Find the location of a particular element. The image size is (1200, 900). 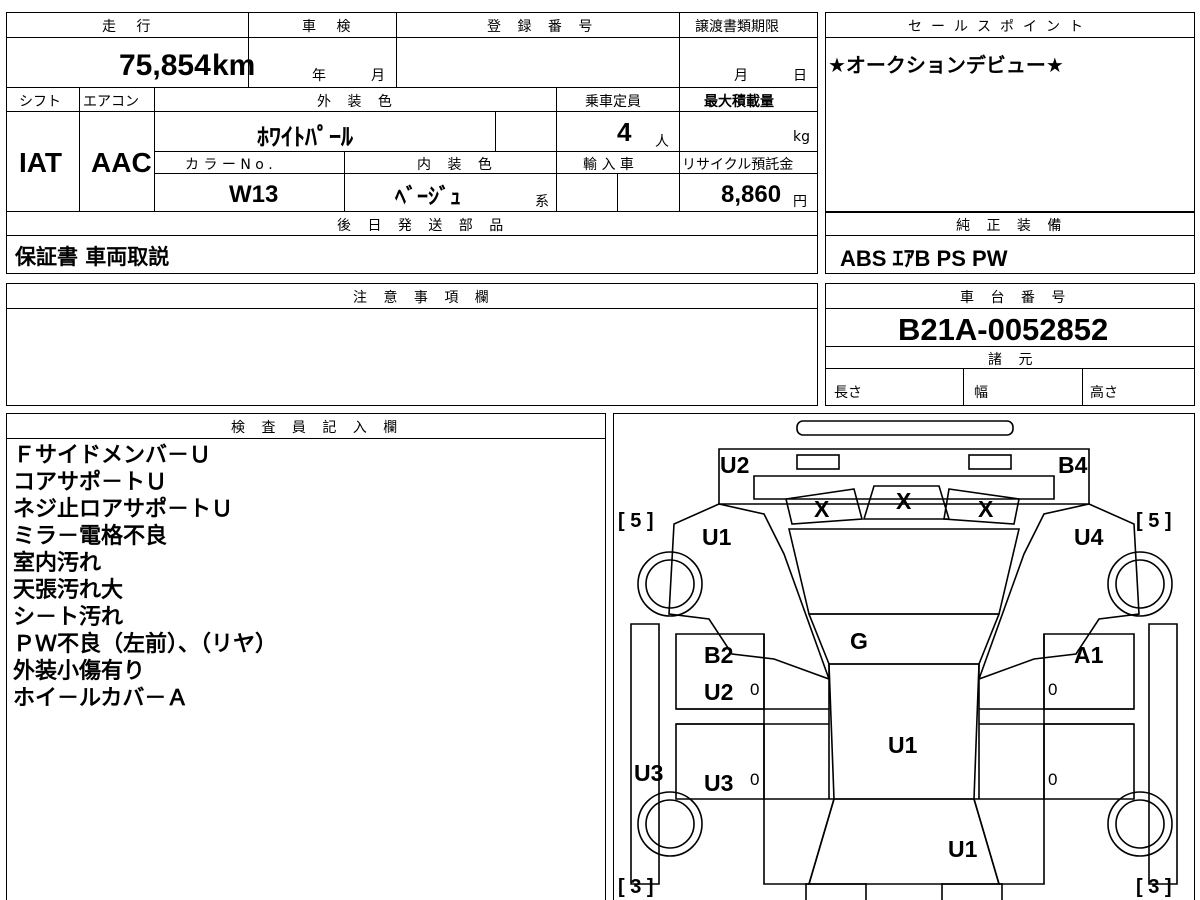

mark-g: G is located at coordinates (859, 641).